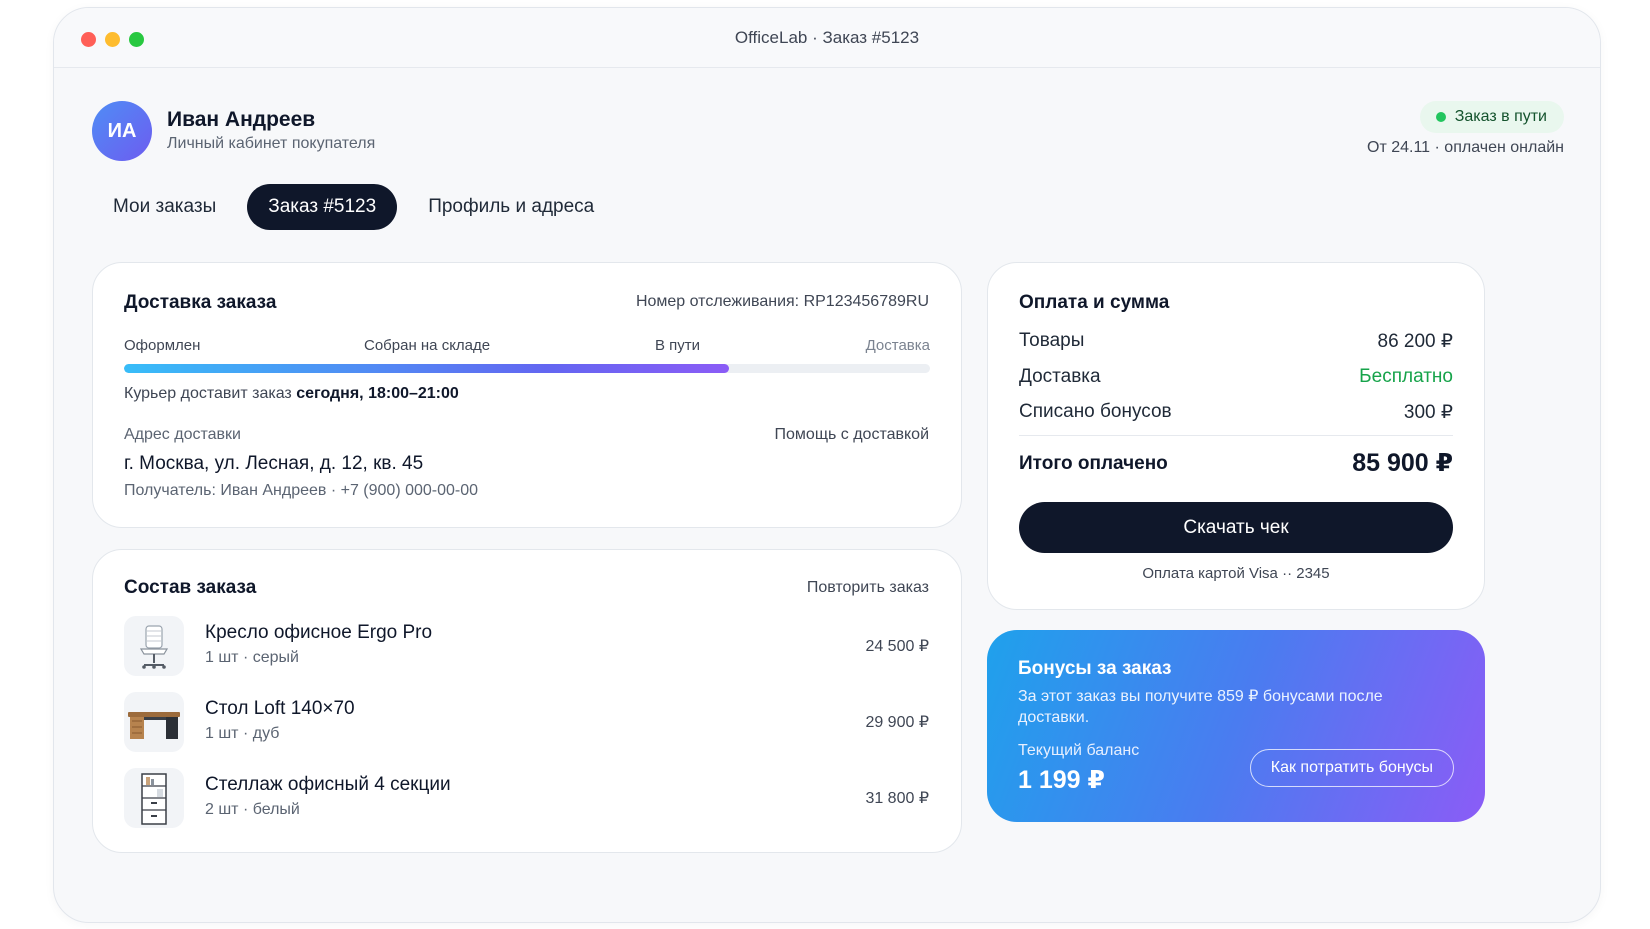 The height and width of the screenshot is (929, 1650). I want to click on payment-divider, so click(1236, 435).